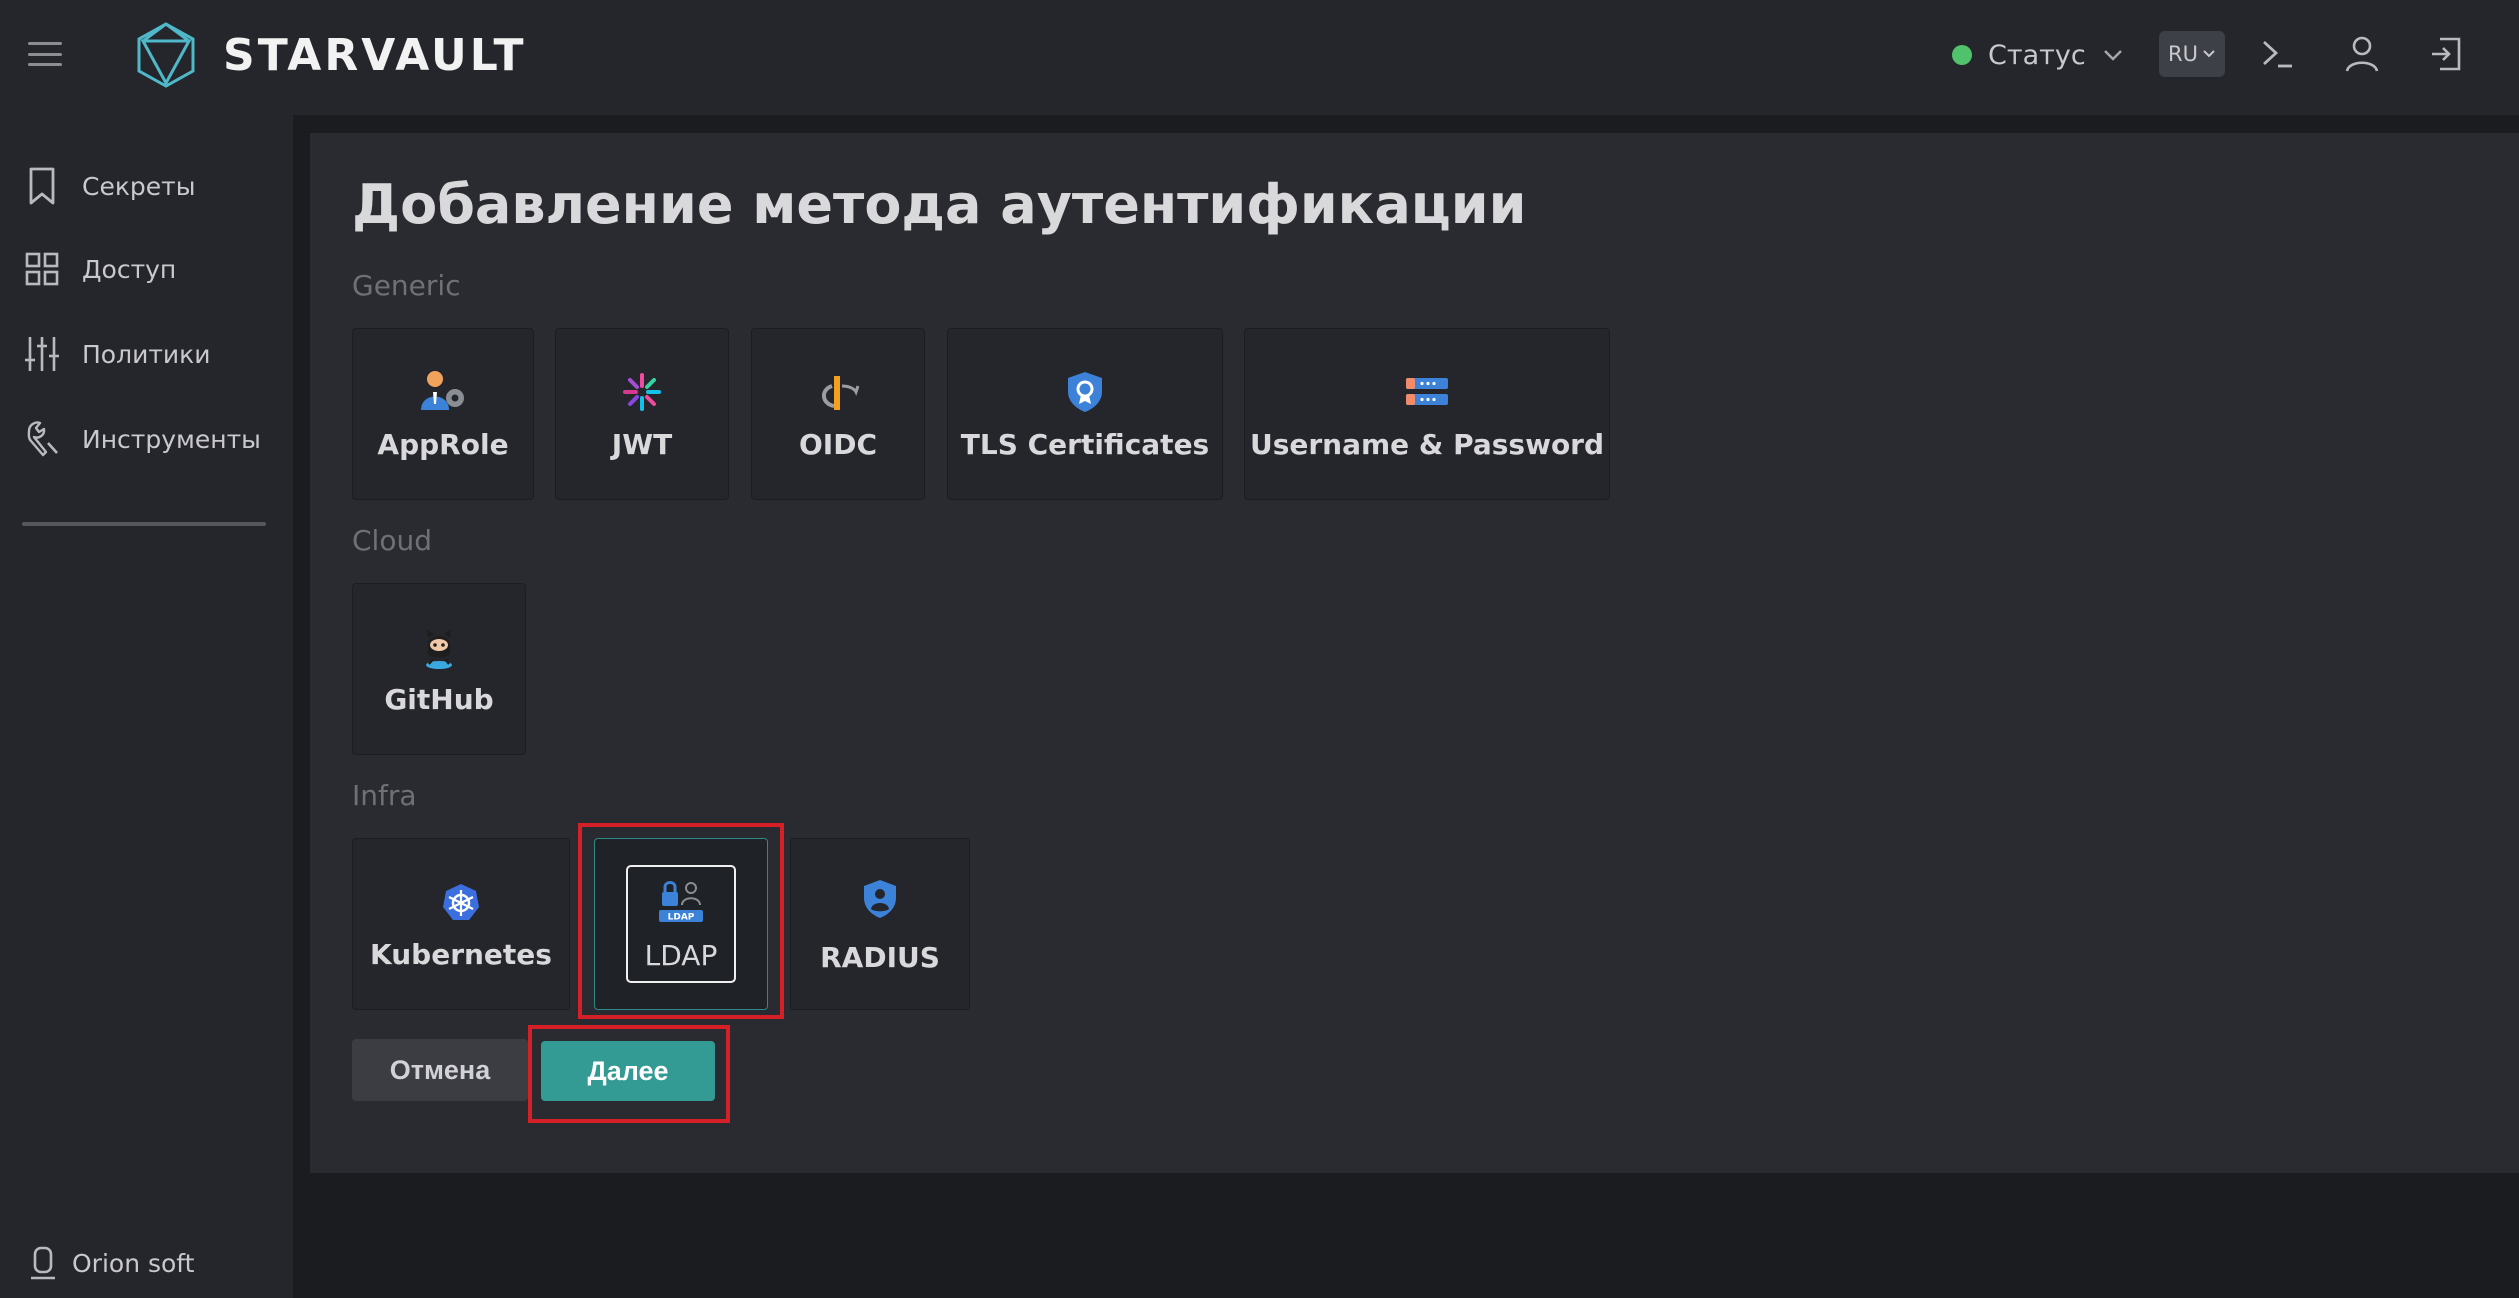 Image resolution: width=2519 pixels, height=1298 pixels. What do you see at coordinates (1427, 392) in the screenshot?
I see `userpass-icon` at bounding box center [1427, 392].